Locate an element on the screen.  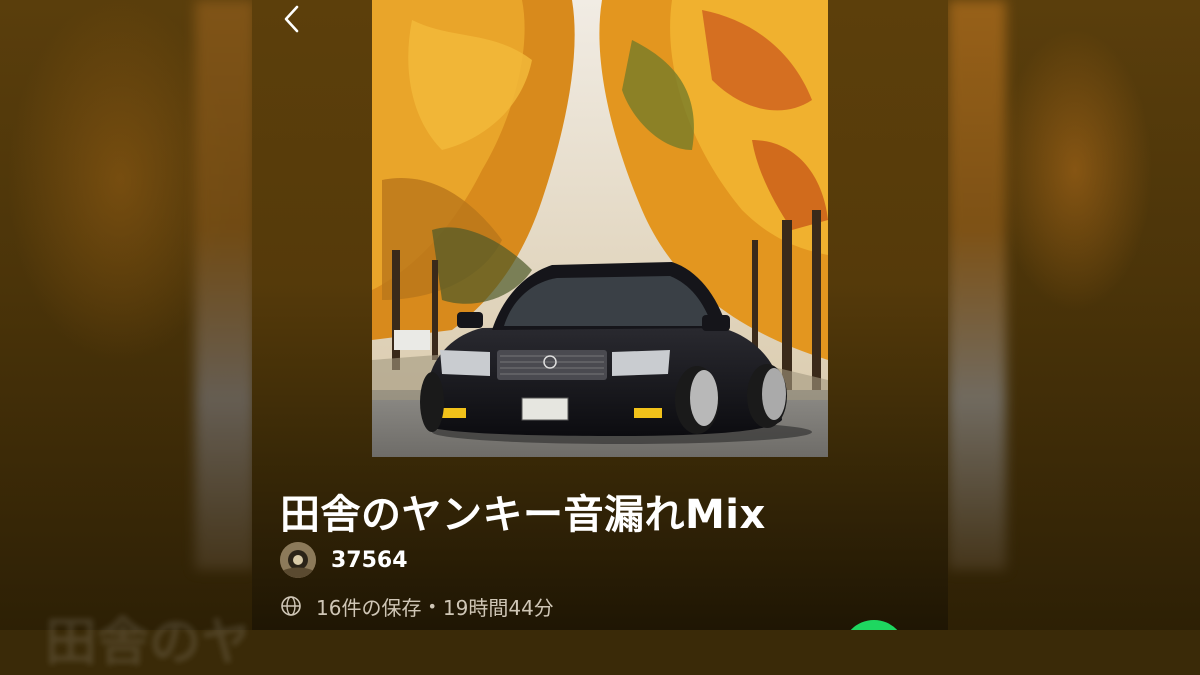
playlist-owner: 37564 is located at coordinates (344, 560).